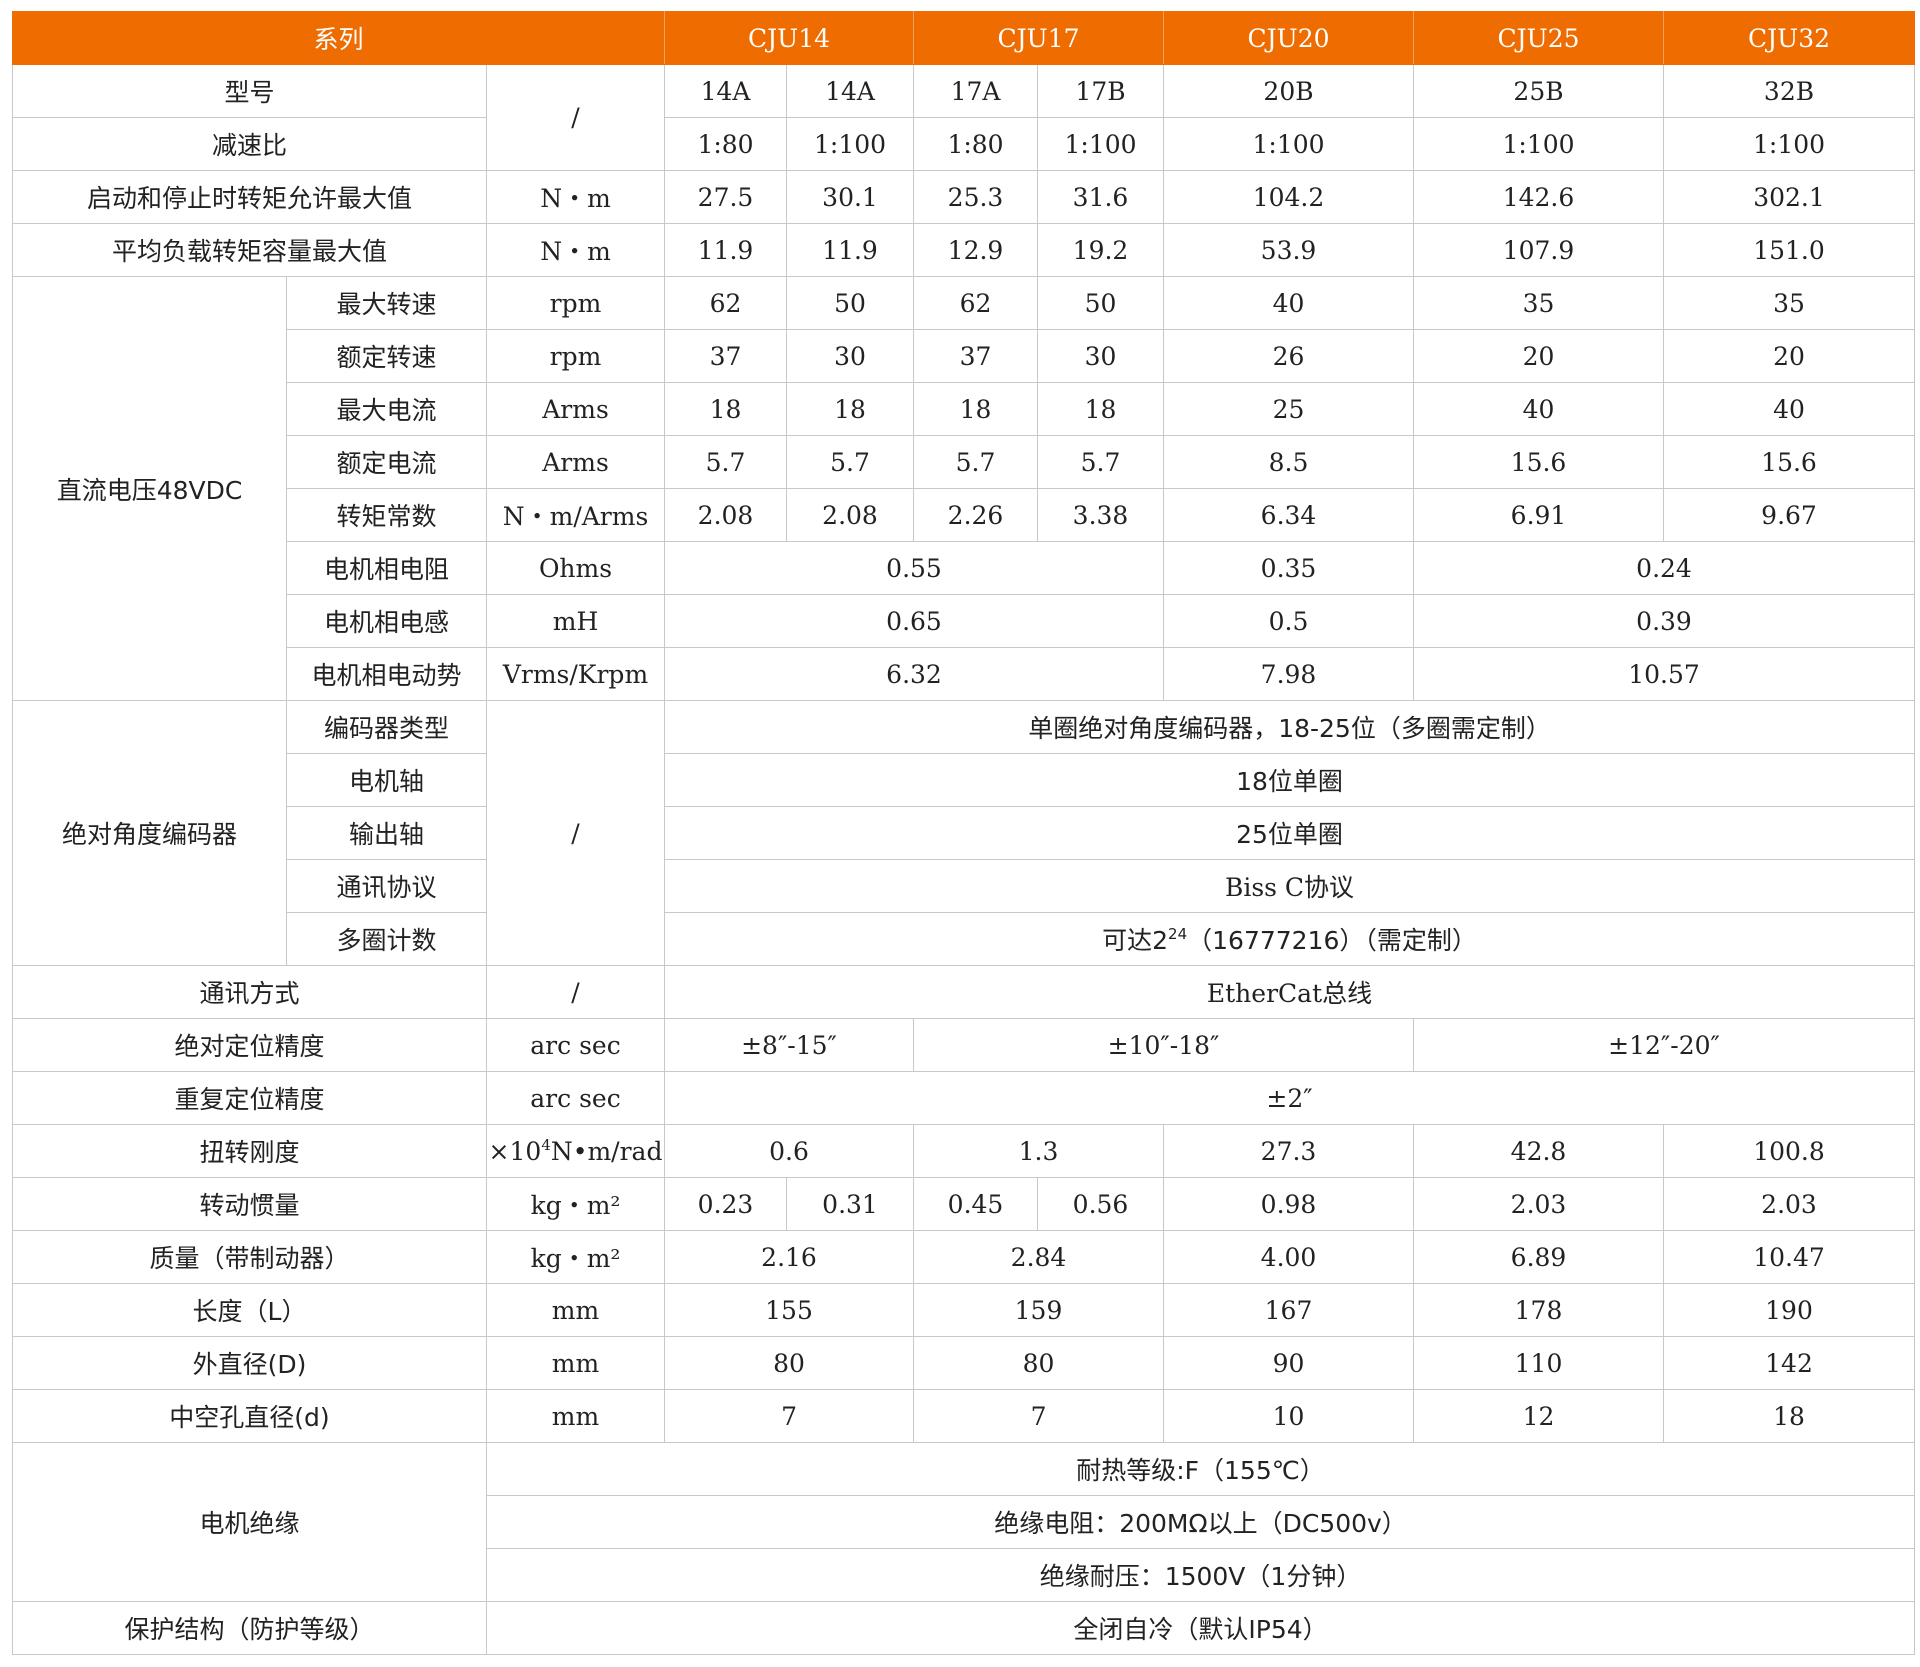 Image resolution: width=1920 pixels, height=1667 pixels. What do you see at coordinates (1539, 1416) in the screenshot?
I see `table-cell: 12` at bounding box center [1539, 1416].